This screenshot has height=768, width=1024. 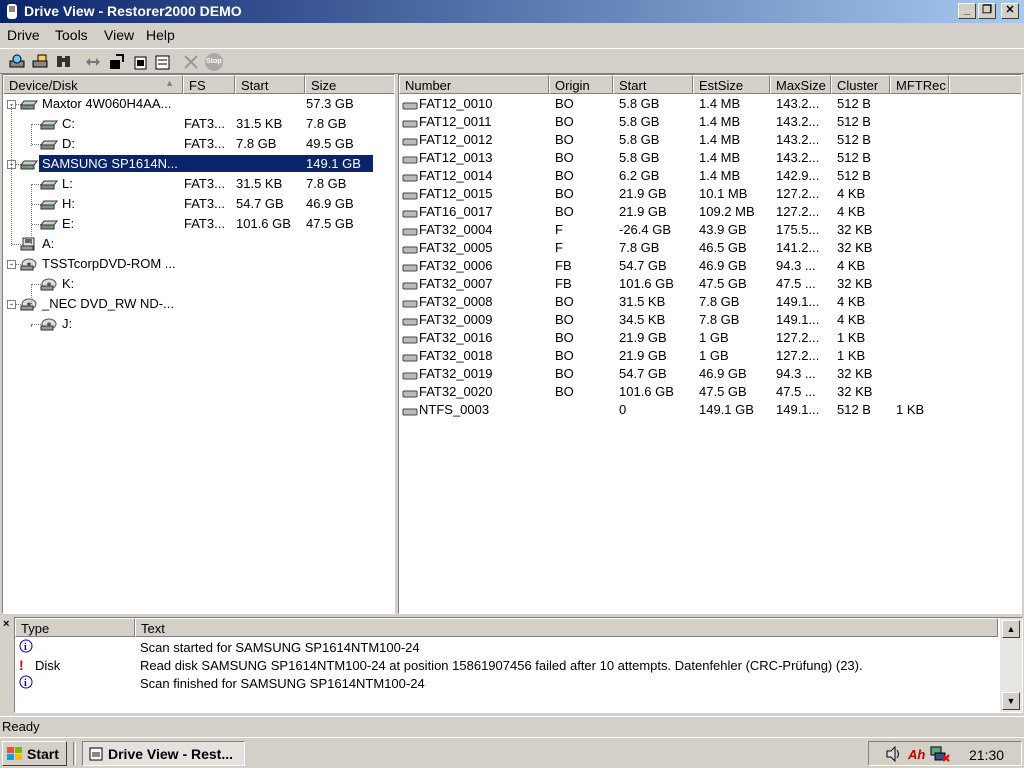 I want to click on col-estsize: EstSize, so click(x=731, y=84).